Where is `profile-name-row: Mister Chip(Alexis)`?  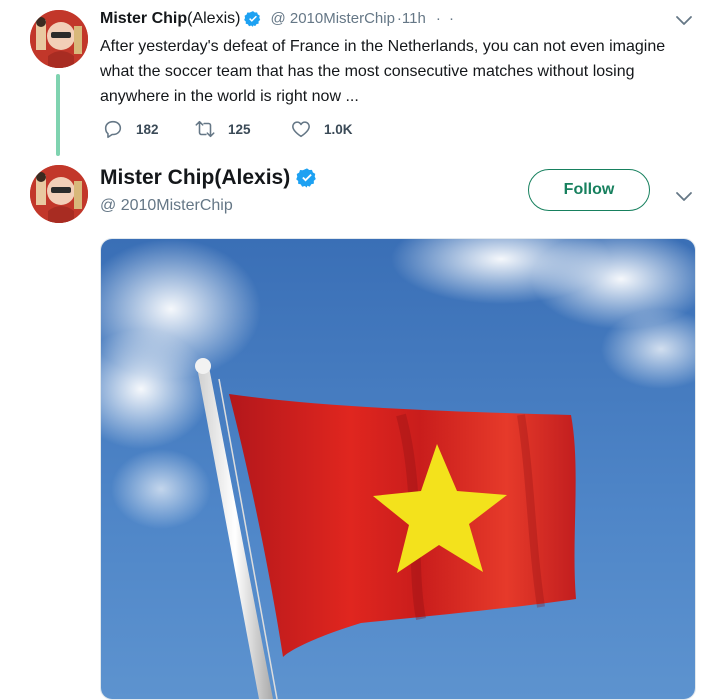
profile-name-row: Mister Chip(Alexis) is located at coordinates (209, 178).